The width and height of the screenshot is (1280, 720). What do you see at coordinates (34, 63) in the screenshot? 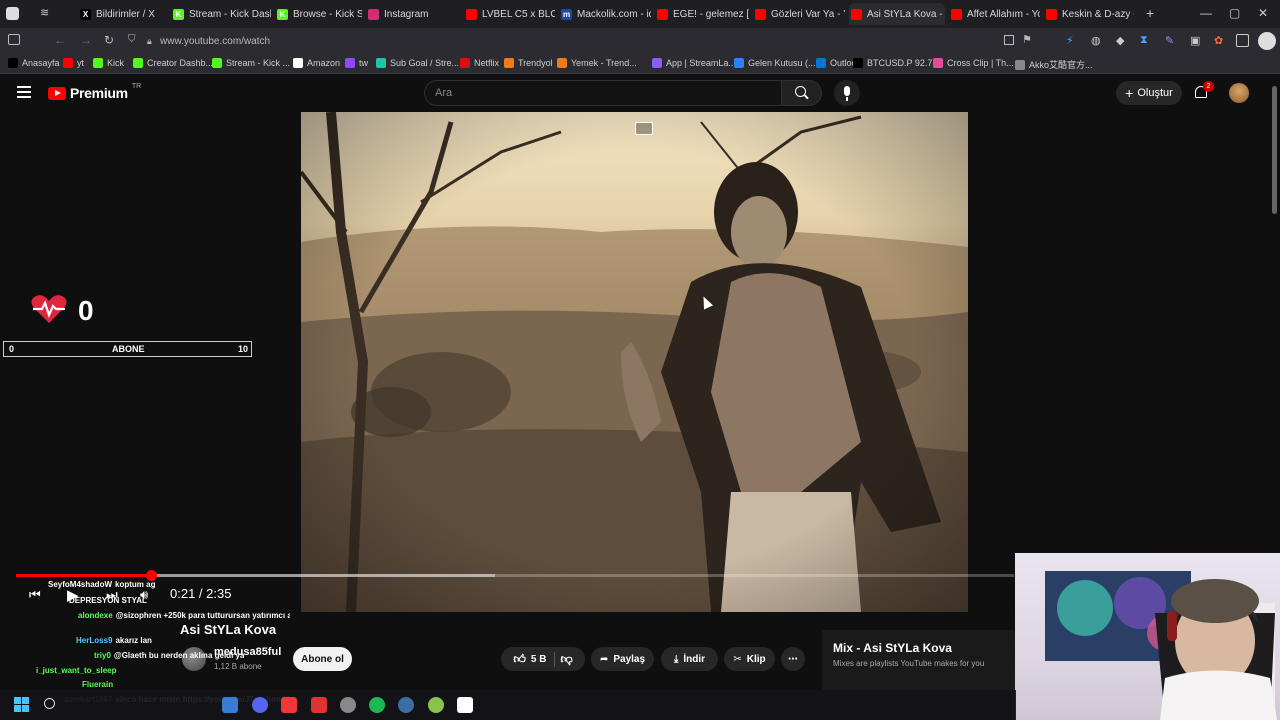
I see `bookmark-item: Anasayfa` at bounding box center [34, 63].